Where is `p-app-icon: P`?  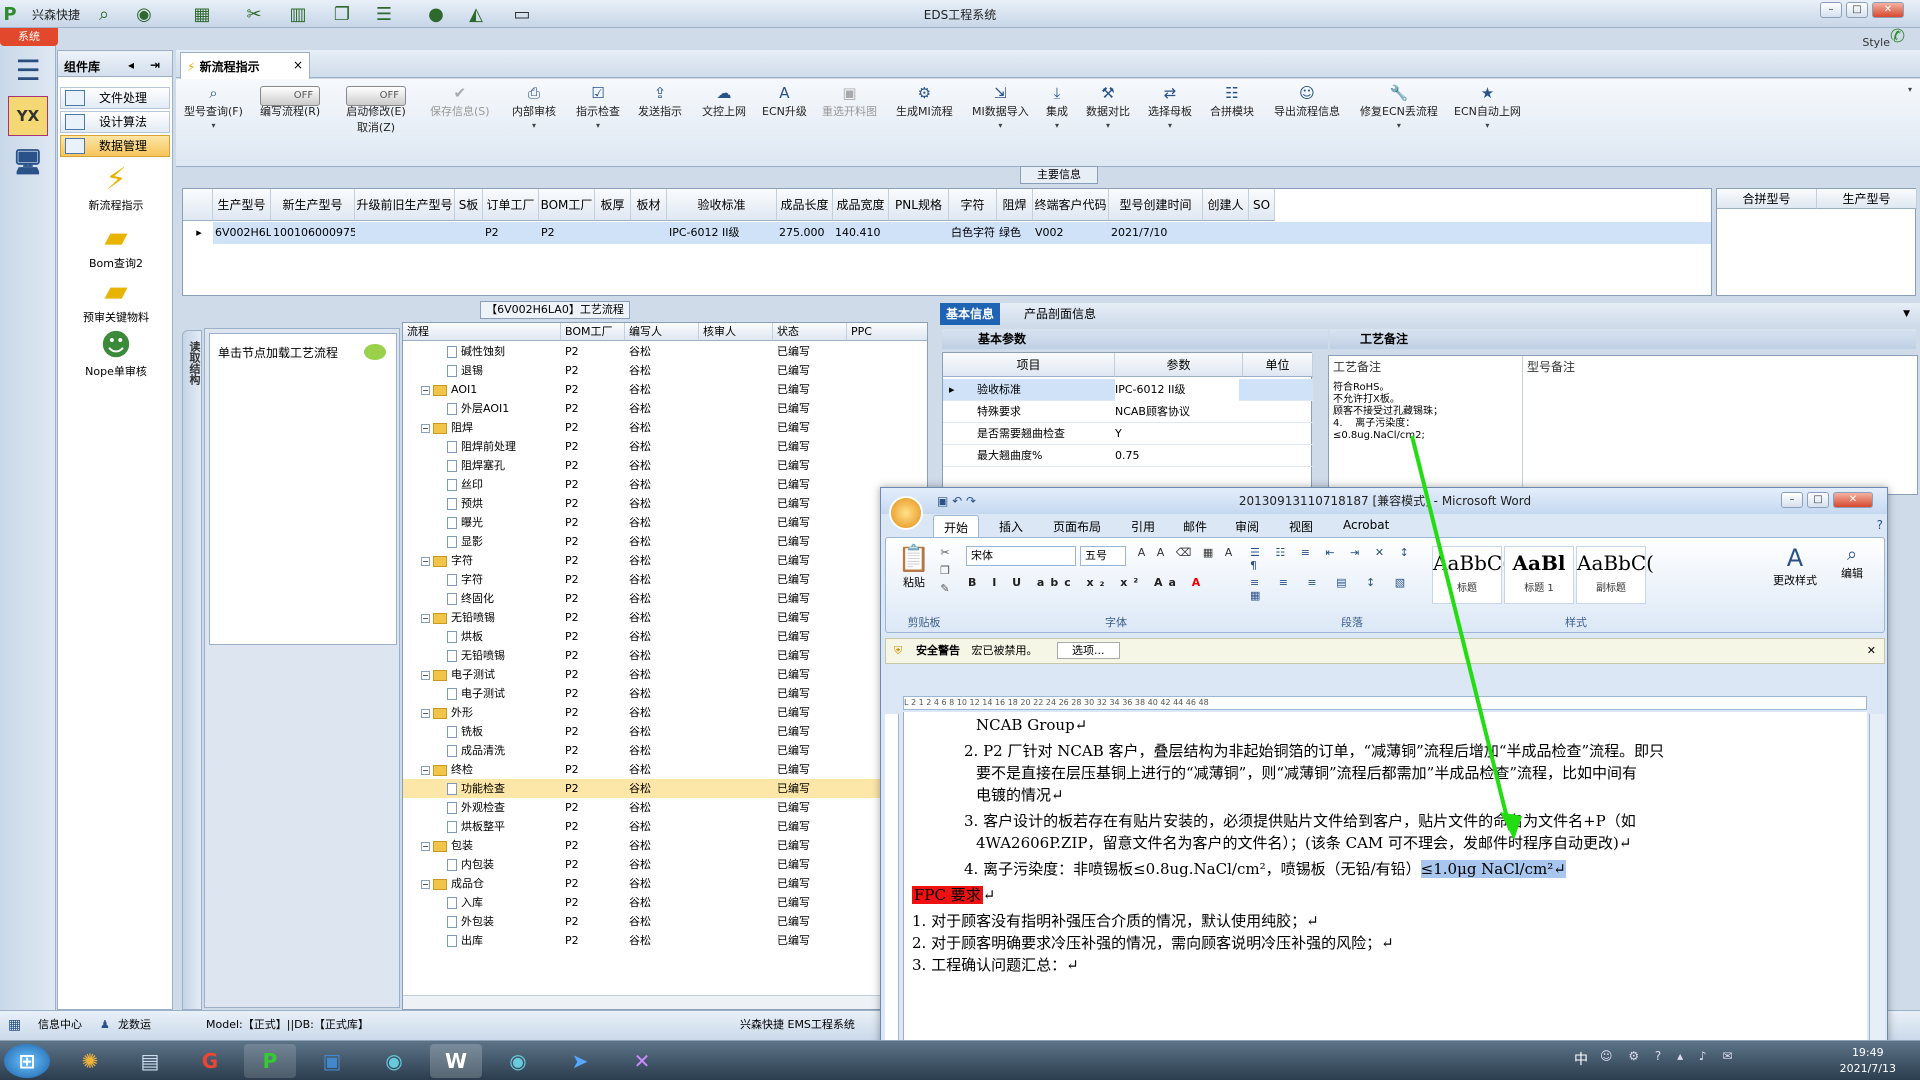 p-app-icon: P is located at coordinates (270, 1061).